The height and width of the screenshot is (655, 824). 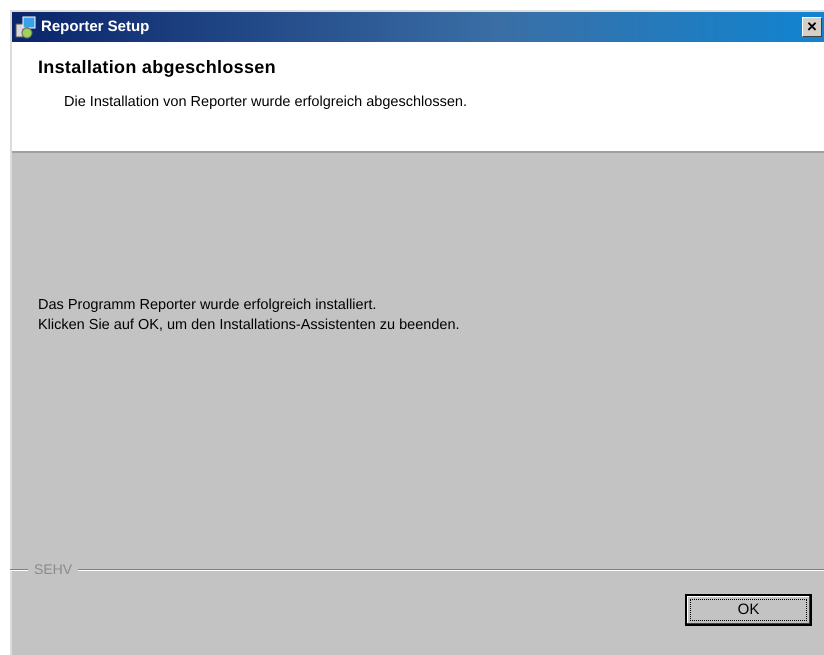 I want to click on header-title: Installation abgeschlossen, so click(x=157, y=67).